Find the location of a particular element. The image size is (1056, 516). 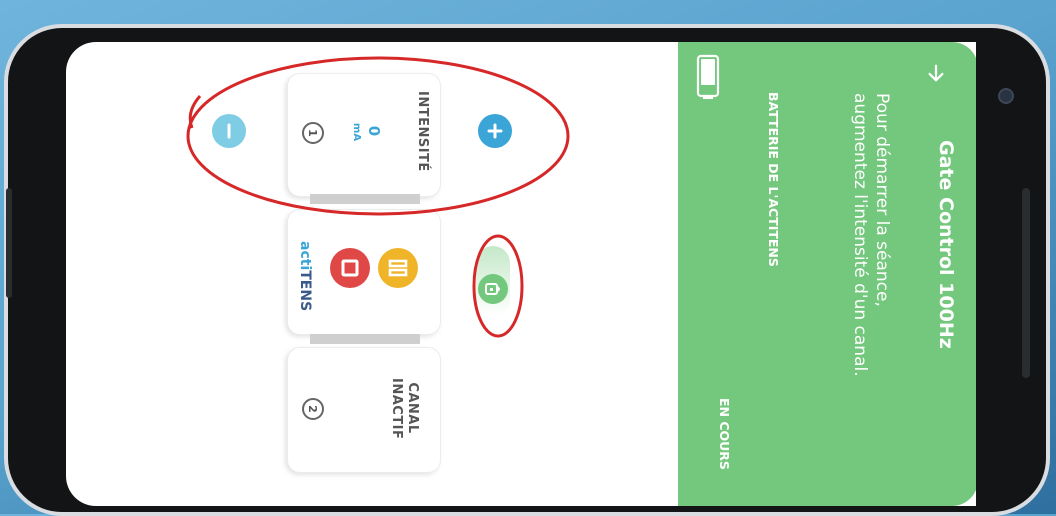

program-title: Gate Control 100Hz is located at coordinates (946, 244).